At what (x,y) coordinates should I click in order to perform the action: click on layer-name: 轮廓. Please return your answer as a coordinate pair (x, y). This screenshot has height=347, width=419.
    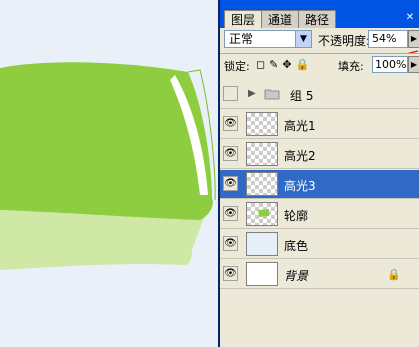
    Looking at the image, I should click on (296, 216).